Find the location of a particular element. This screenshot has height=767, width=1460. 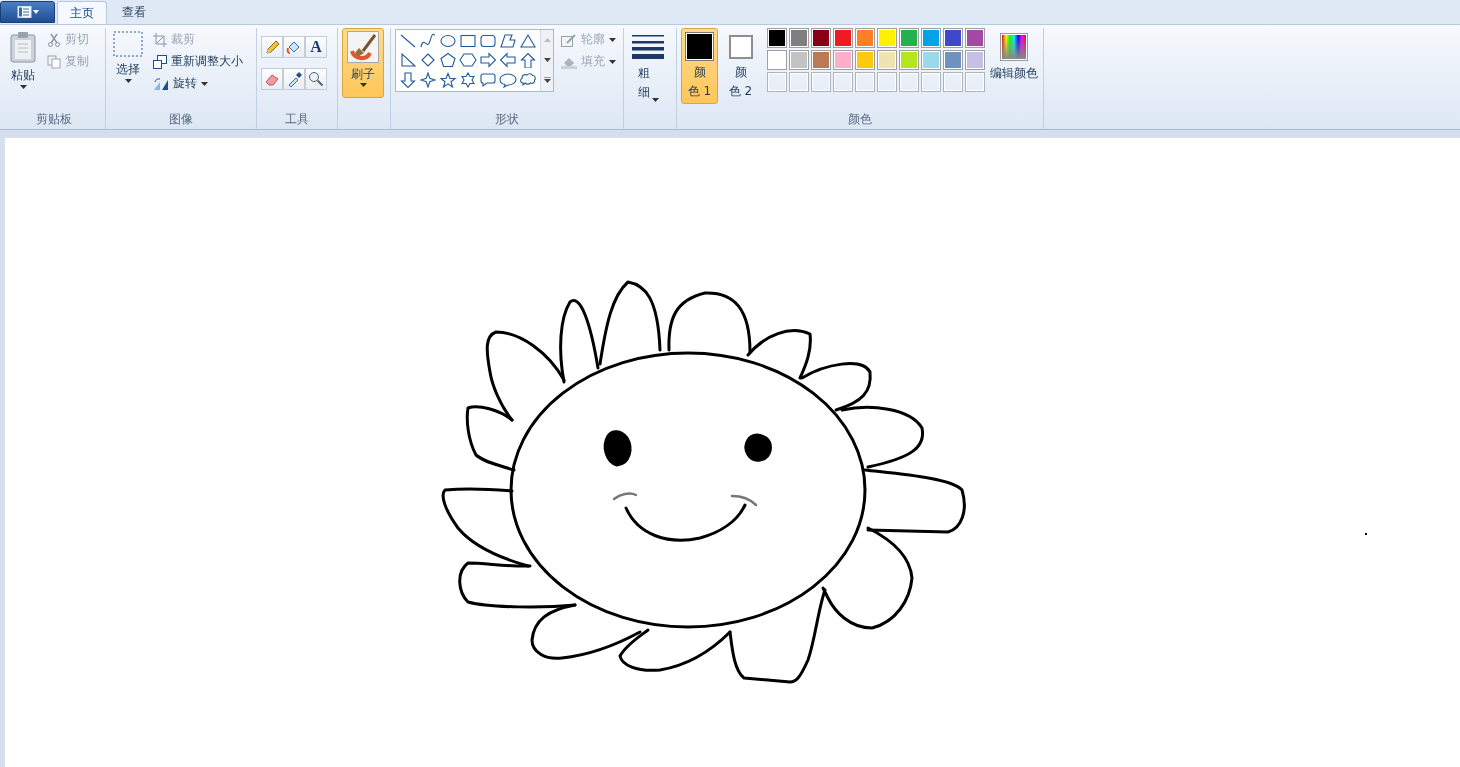

resize-button: 重新调整大小 is located at coordinates (198, 61).